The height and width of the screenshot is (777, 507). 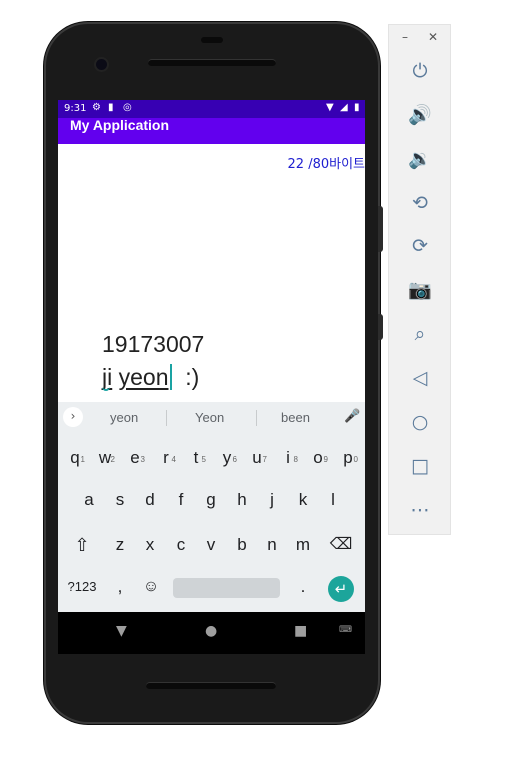 I want to click on edit-text-line2: ji yeon :), so click(x=153, y=377).